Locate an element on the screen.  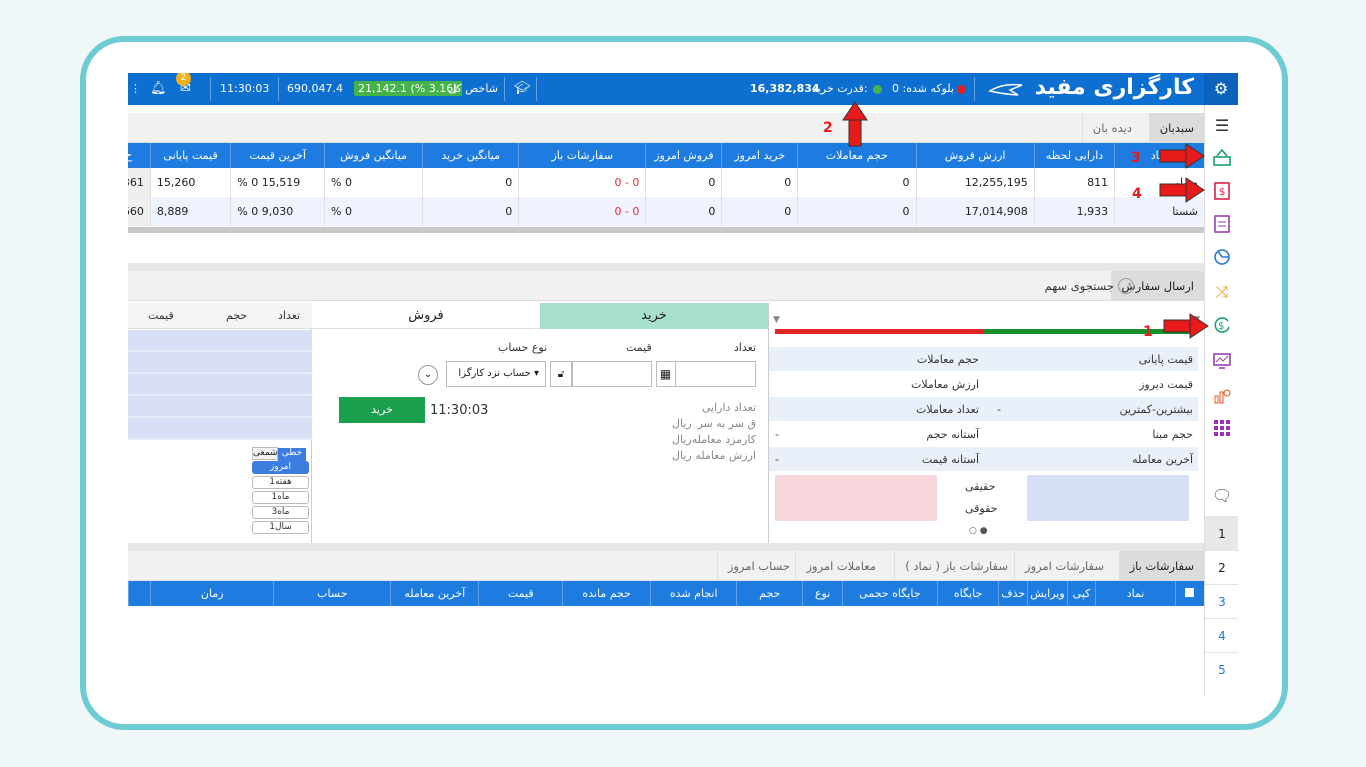
bell-icon: 🔔︎ is located at coordinates (158, 89).